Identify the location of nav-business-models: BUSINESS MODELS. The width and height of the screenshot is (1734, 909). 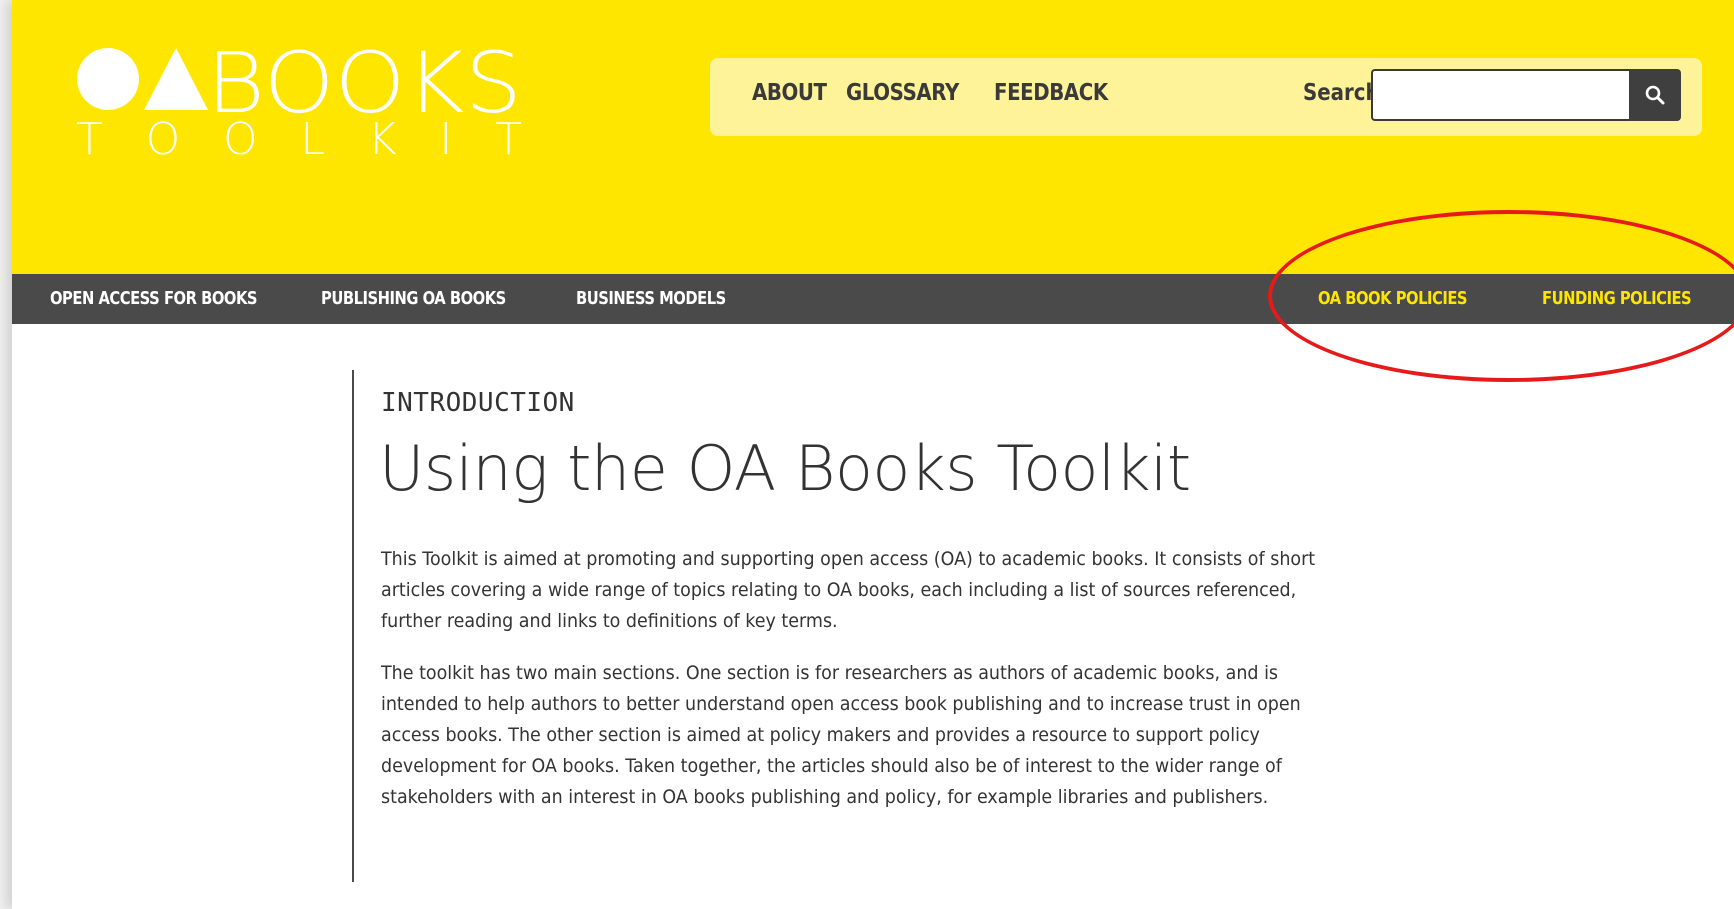
(651, 298).